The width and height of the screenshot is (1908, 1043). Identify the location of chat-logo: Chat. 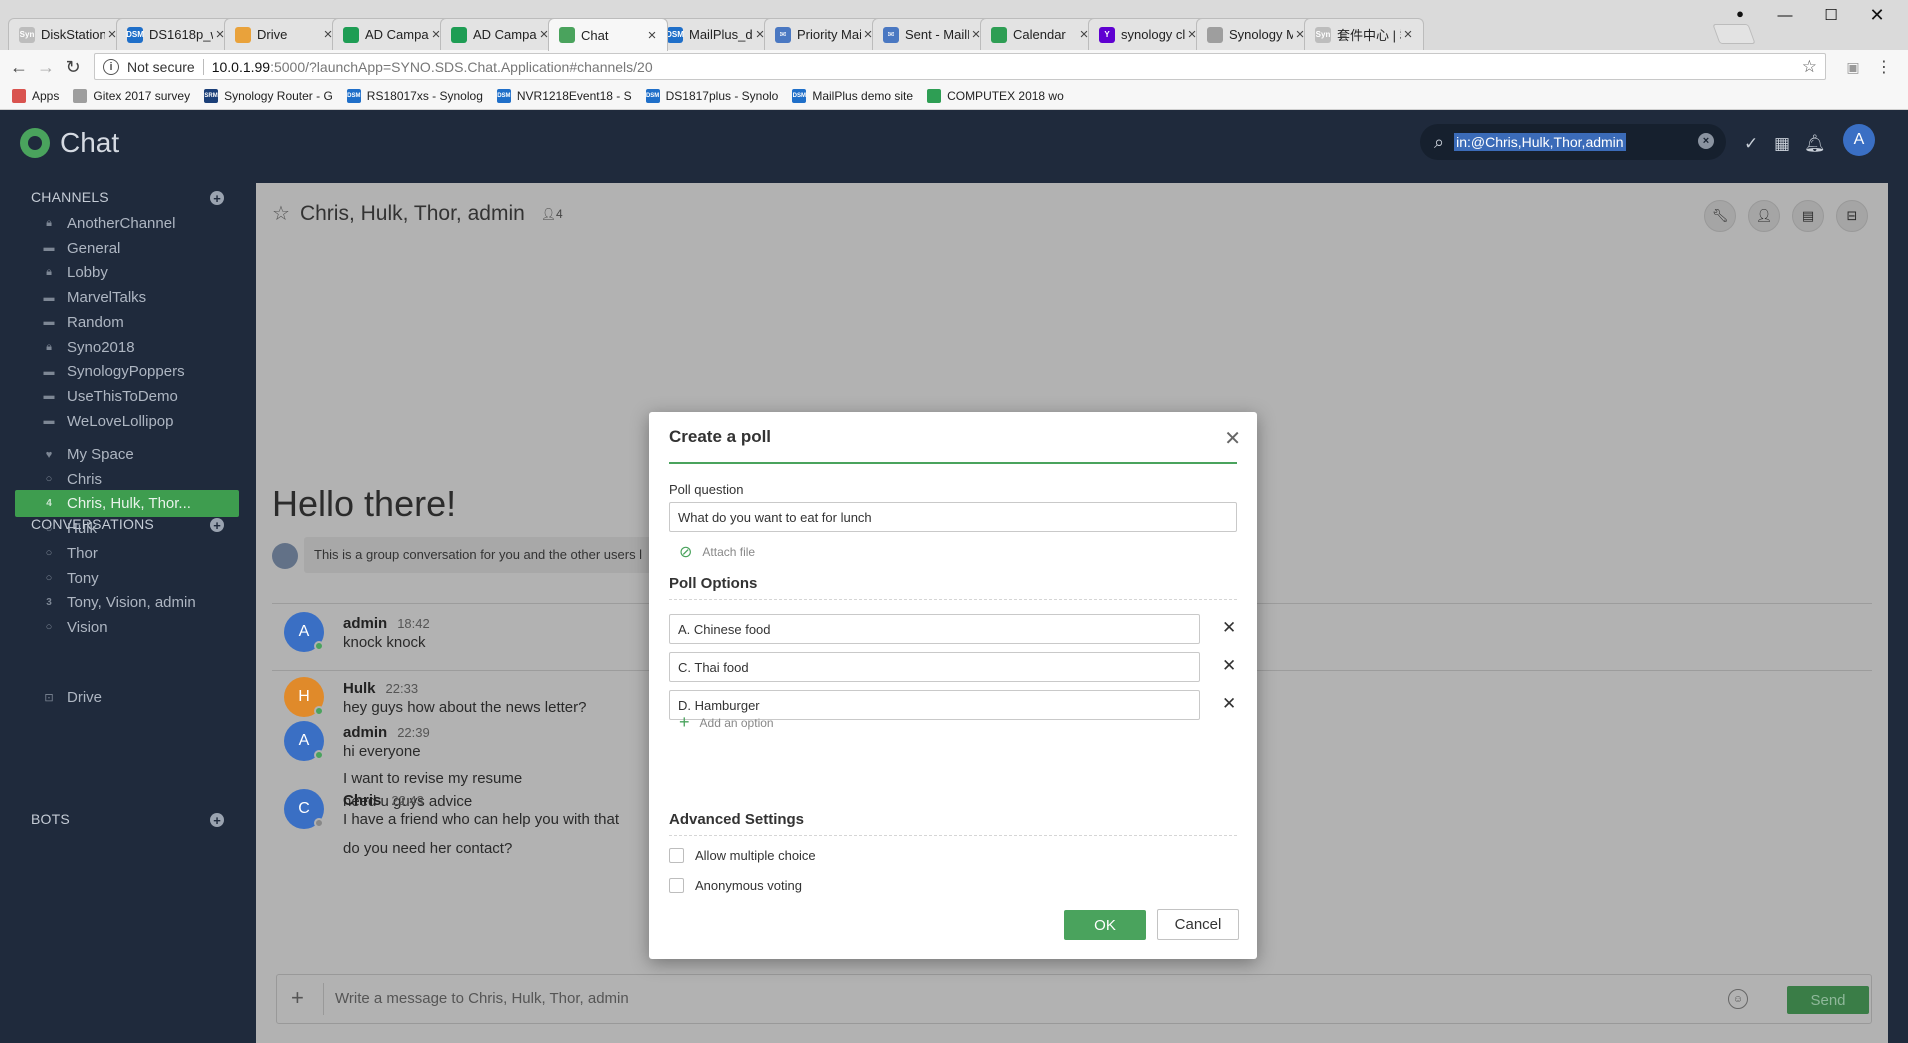
(69, 143).